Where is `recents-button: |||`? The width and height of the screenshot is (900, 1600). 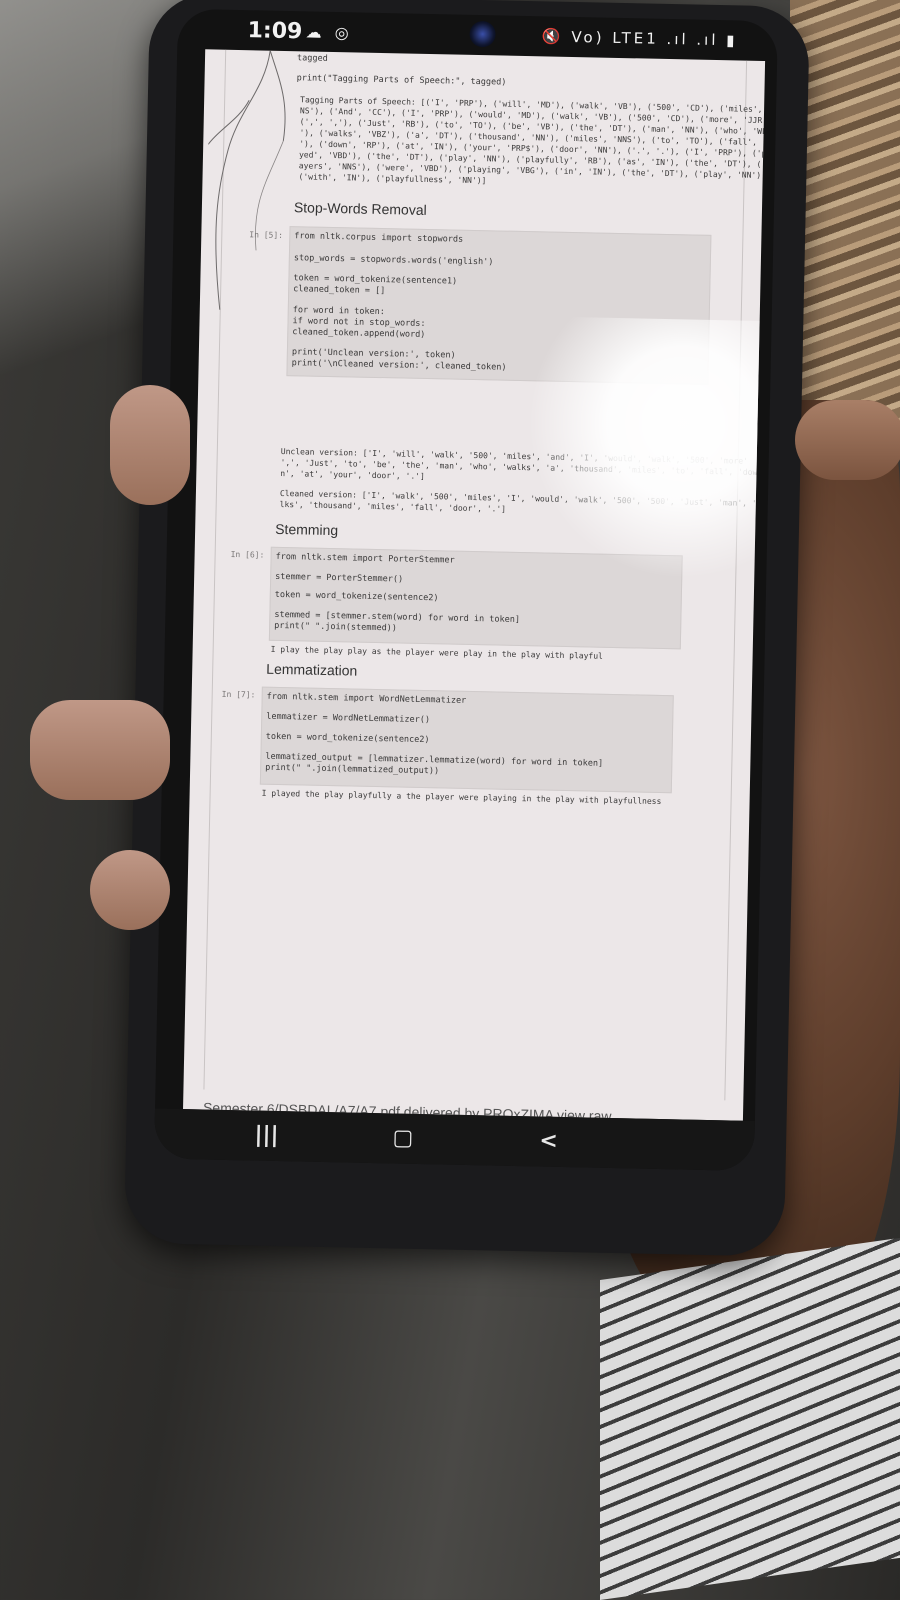 recents-button: ||| is located at coordinates (266, 1135).